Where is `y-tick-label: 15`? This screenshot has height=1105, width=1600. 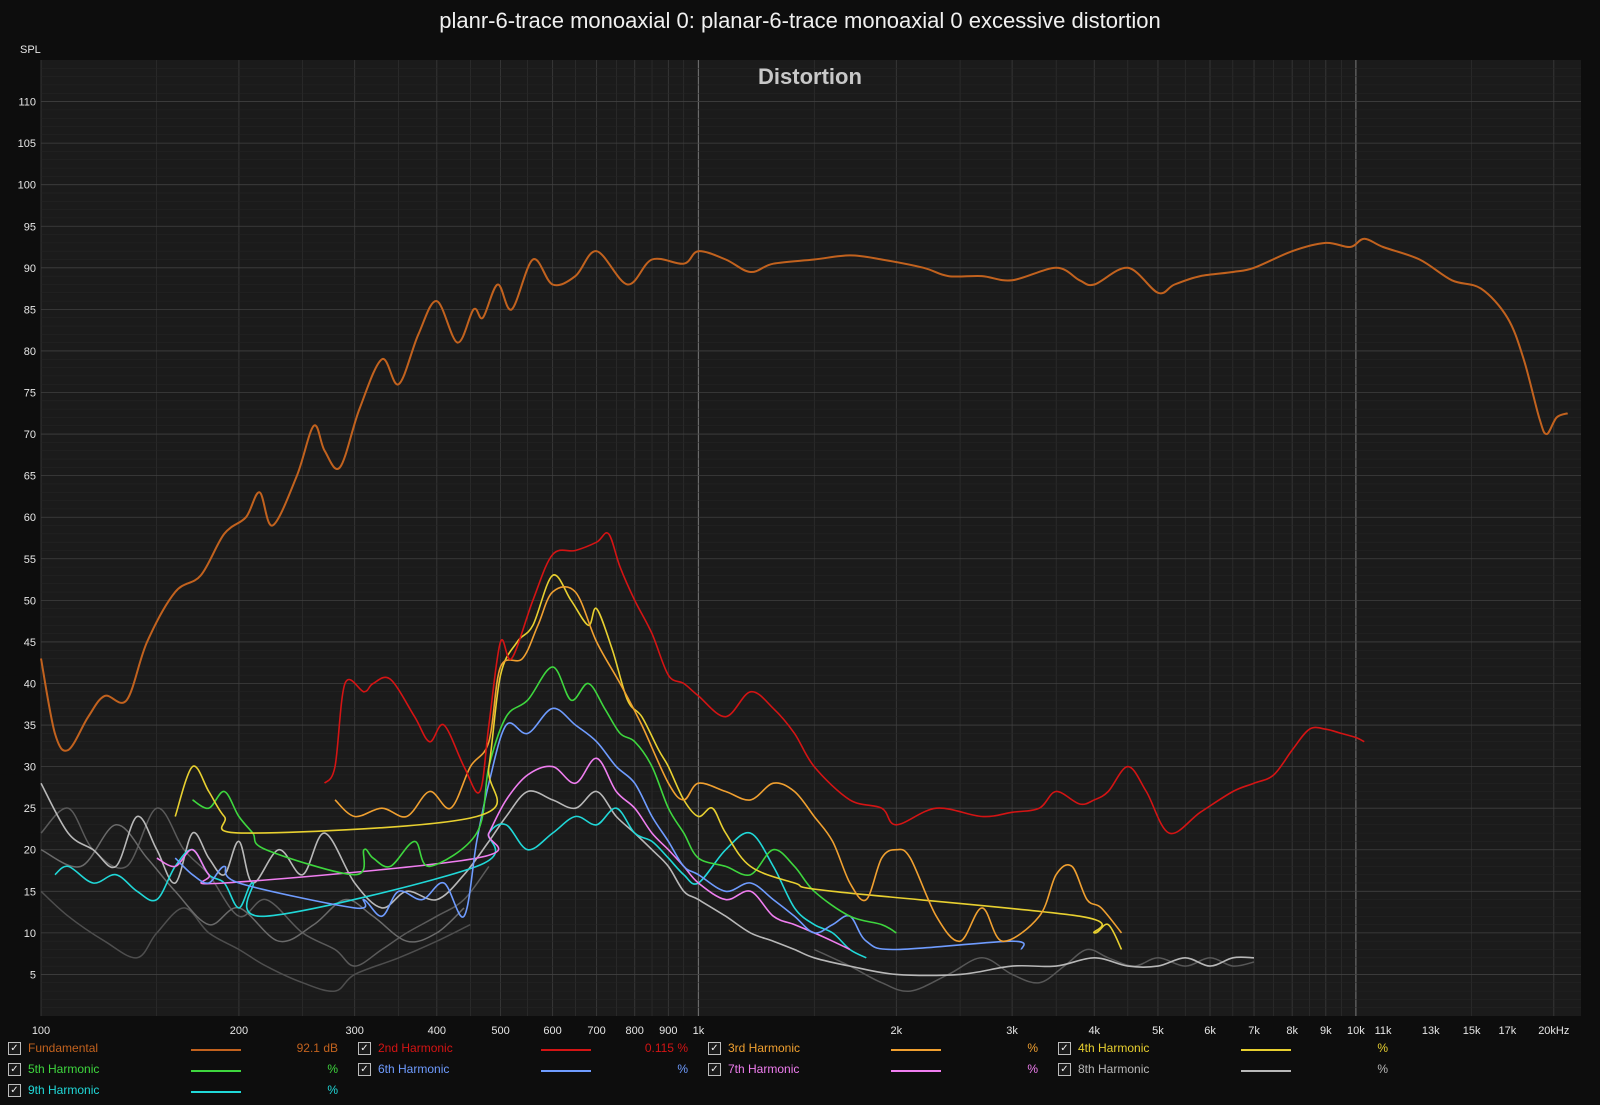
y-tick-label: 15 is located at coordinates (30, 892).